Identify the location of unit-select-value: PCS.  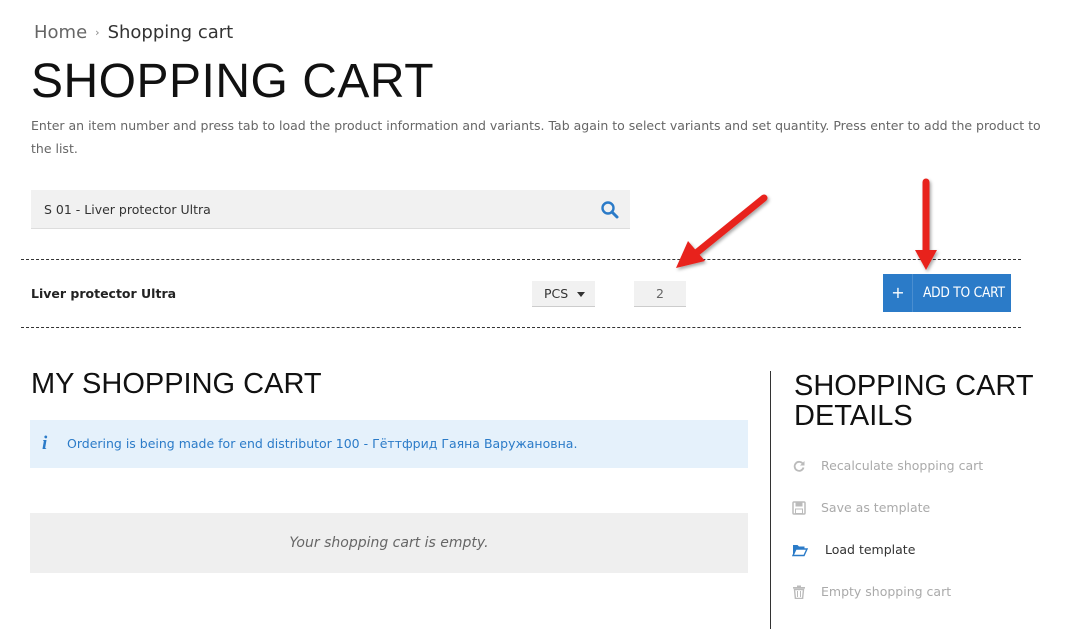
(556, 293).